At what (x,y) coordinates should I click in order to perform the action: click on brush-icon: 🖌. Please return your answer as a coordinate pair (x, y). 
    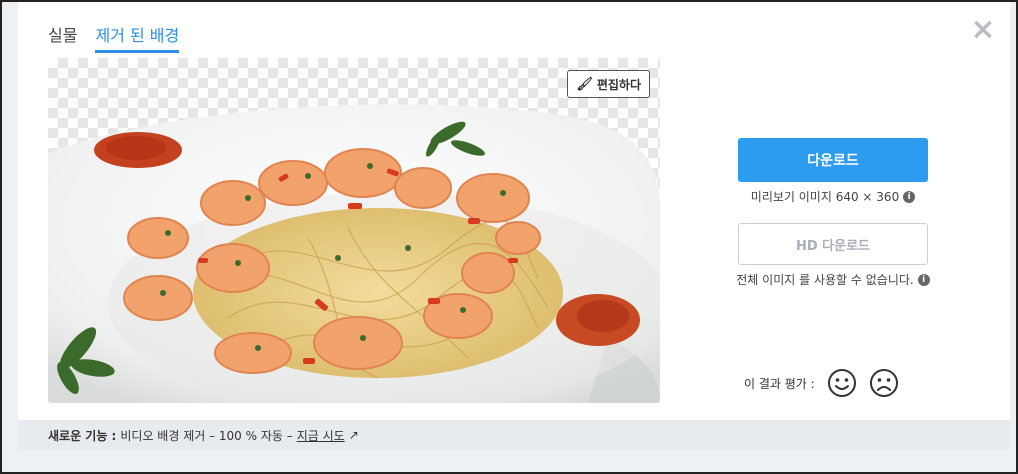
    Looking at the image, I should click on (584, 84).